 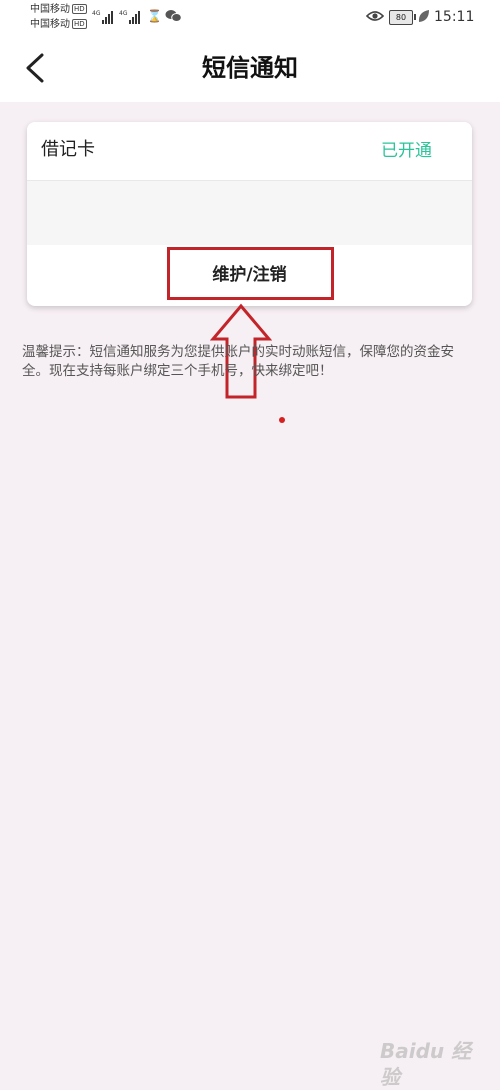 I want to click on watermark-text: Baidu 经验, so click(x=426, y=1064).